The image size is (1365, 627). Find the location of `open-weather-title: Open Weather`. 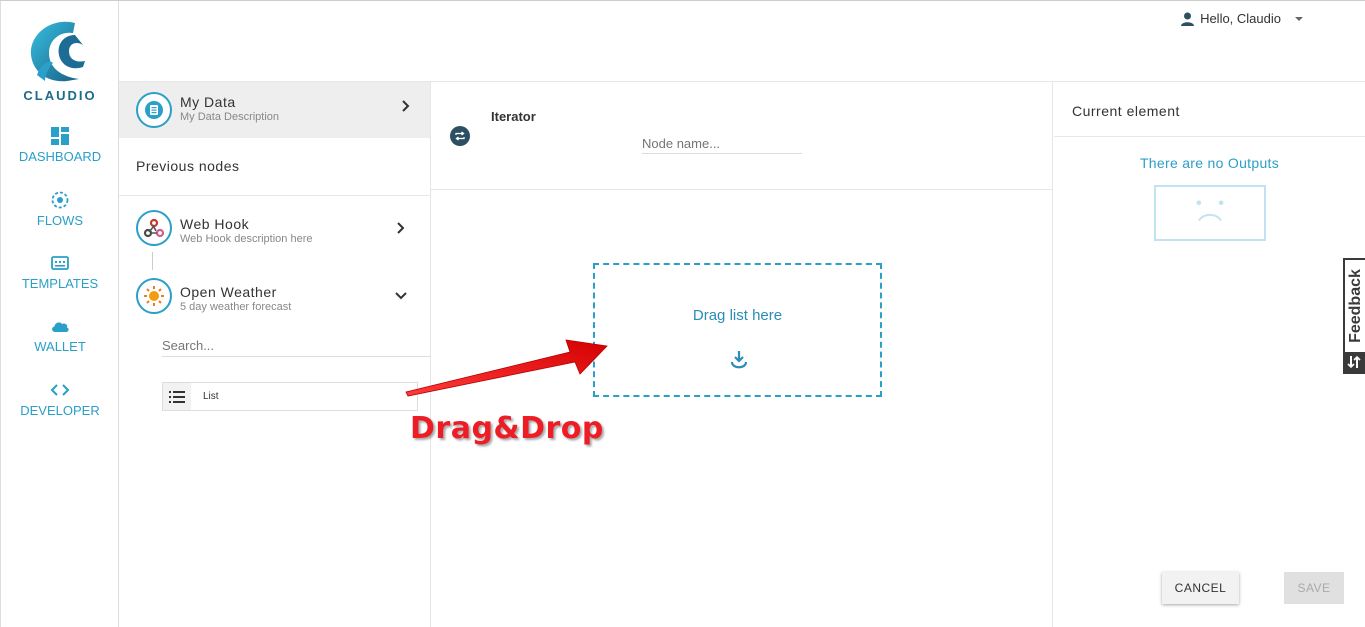

open-weather-title: Open Weather is located at coordinates (228, 292).